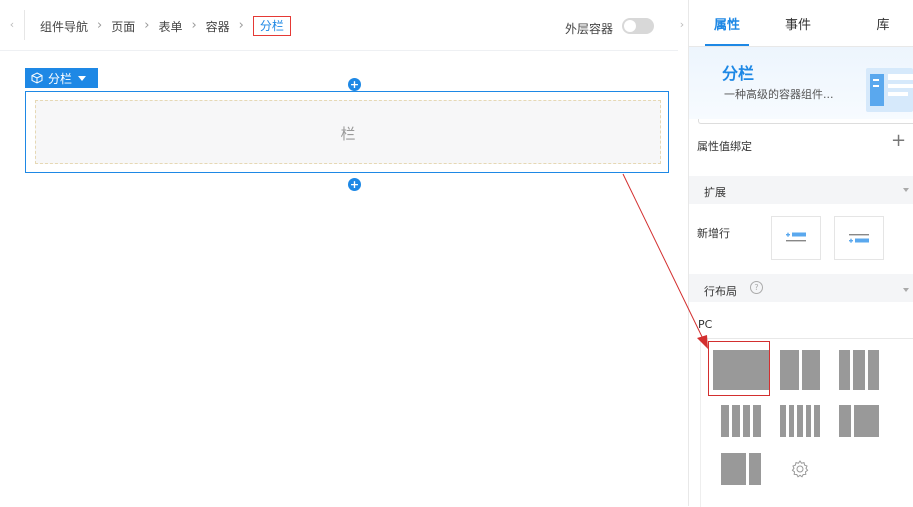  Describe the element at coordinates (713, 233) in the screenshot. I see `new-row-label: 新增行` at that location.